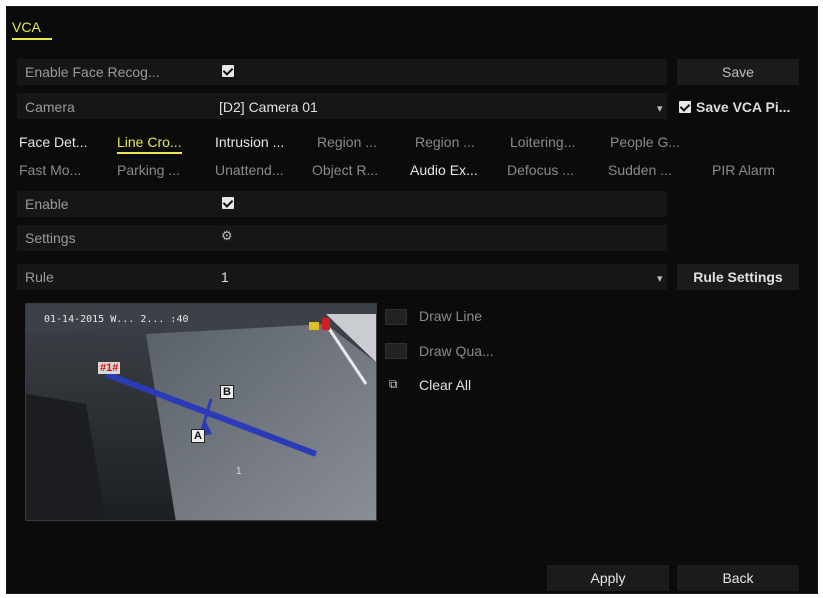  Describe the element at coordinates (228, 71) in the screenshot. I see `enable-face-checkbox` at that location.